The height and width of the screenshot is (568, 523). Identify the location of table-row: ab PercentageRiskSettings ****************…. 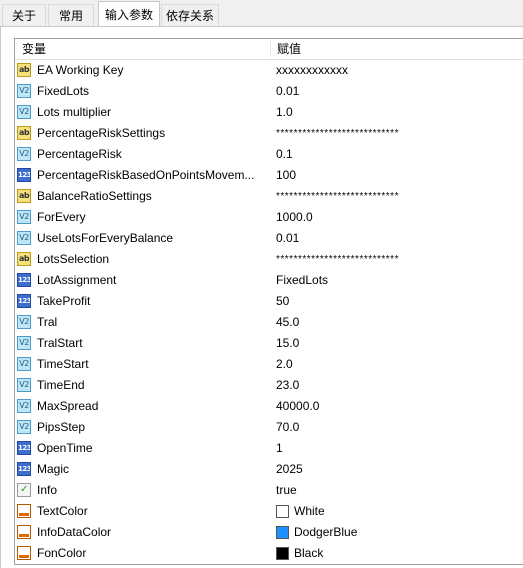
(269, 133).